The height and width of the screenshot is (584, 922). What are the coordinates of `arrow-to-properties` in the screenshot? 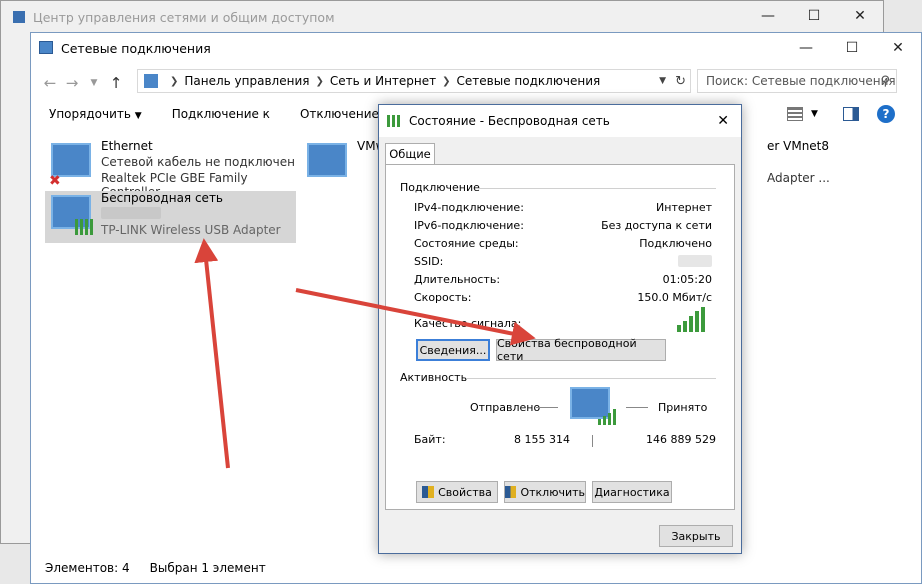 It's located at (415, 317).